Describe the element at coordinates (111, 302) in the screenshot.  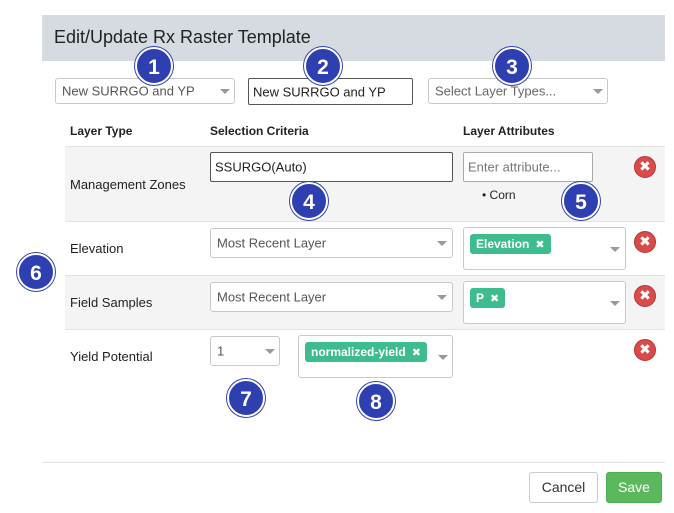
I see `row-label-field-samples: Field Samples` at that location.